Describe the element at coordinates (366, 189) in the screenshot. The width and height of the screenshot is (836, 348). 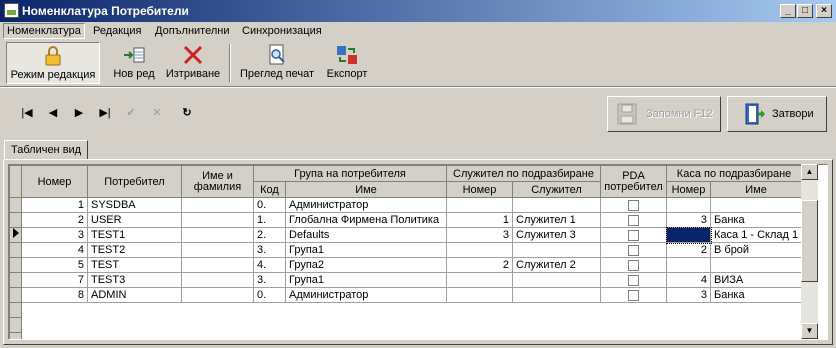
I see `col-group-name-header: Име` at that location.